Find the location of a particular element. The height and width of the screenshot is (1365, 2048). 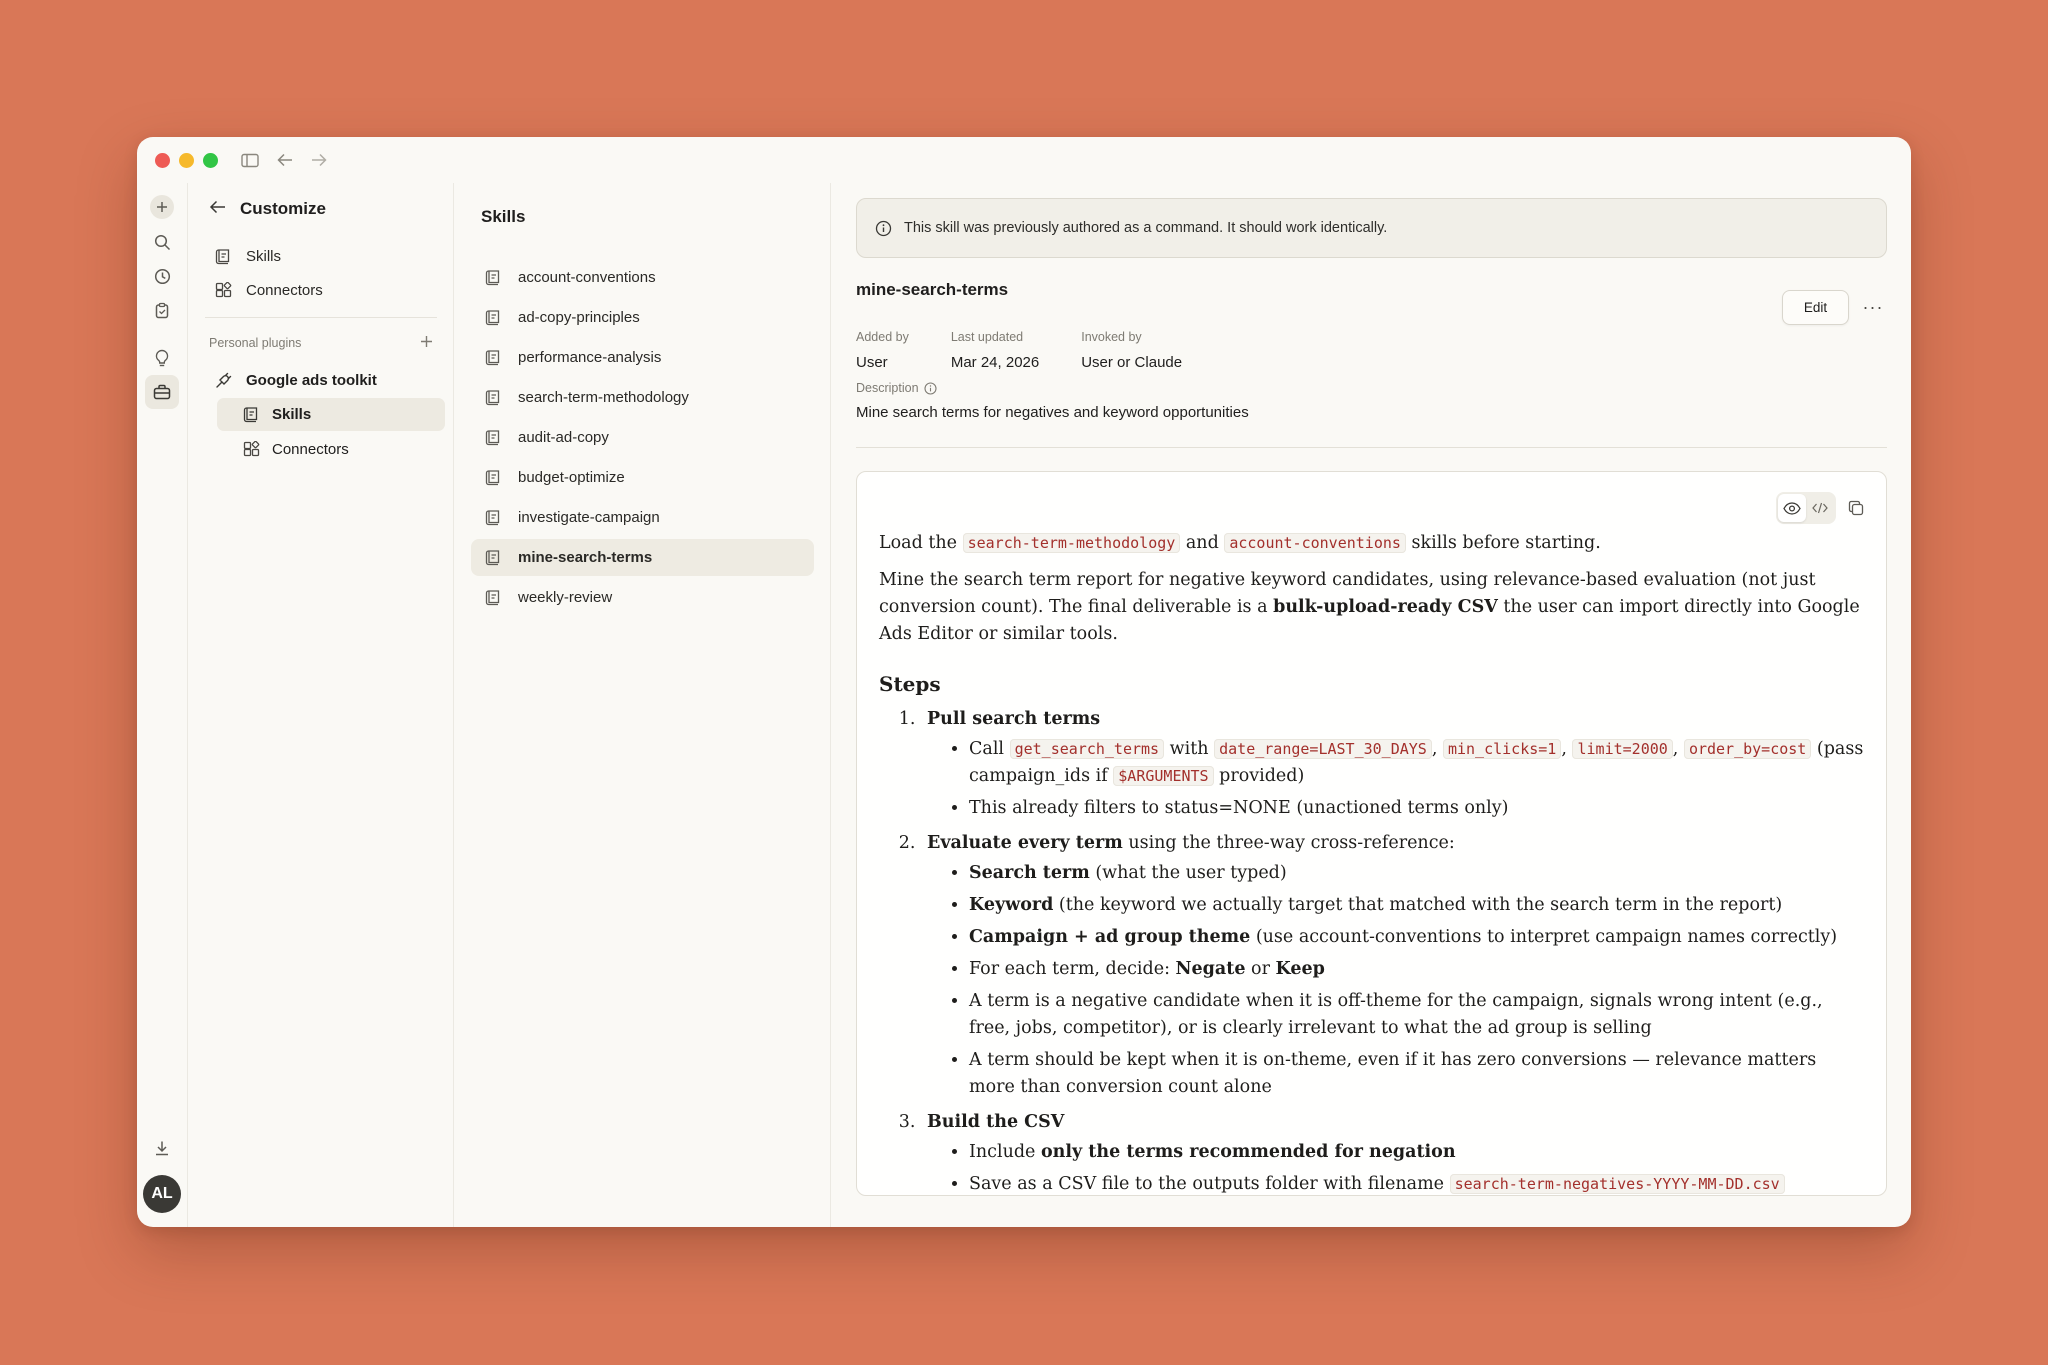

skill-name: mine-search-terms is located at coordinates (932, 289).